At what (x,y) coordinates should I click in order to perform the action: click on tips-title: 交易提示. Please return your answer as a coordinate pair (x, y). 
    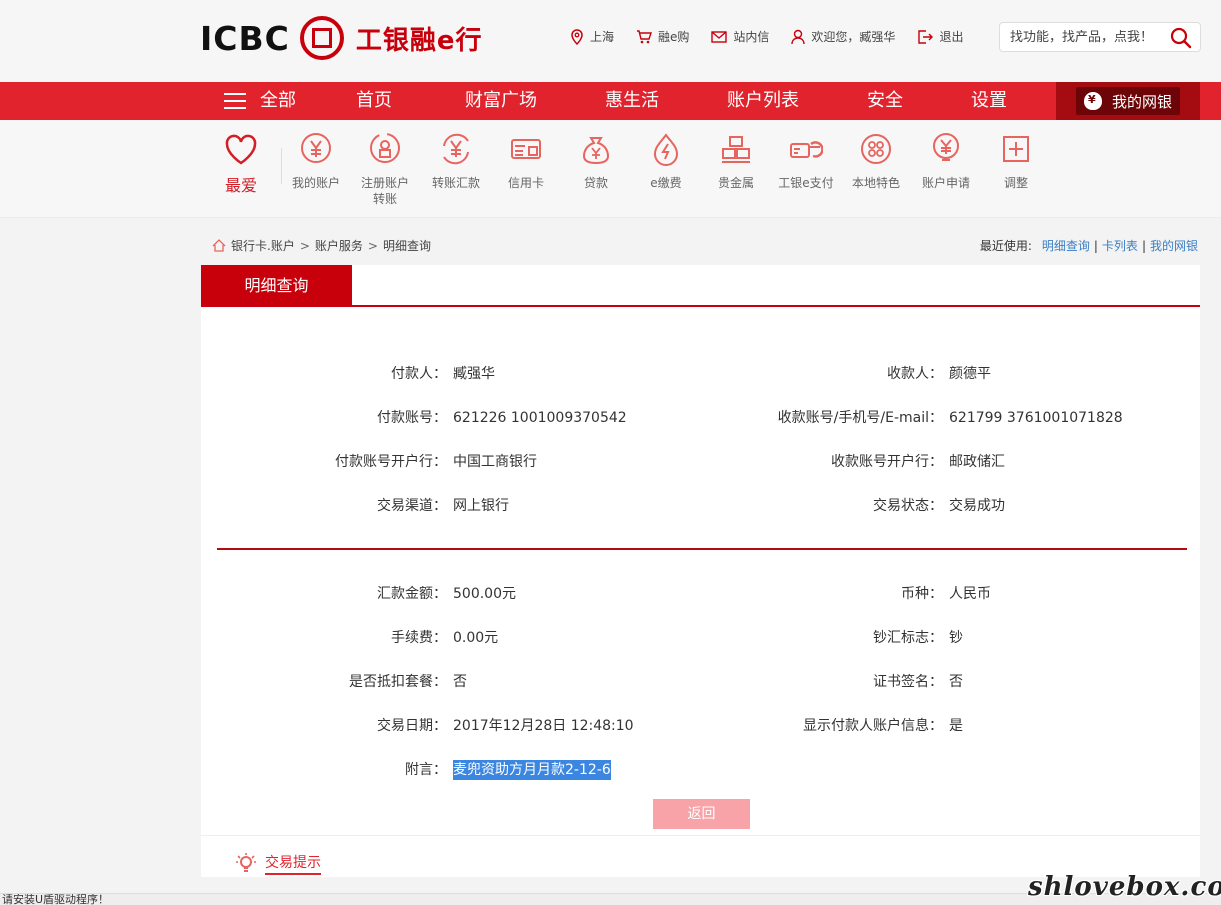
    Looking at the image, I should click on (293, 863).